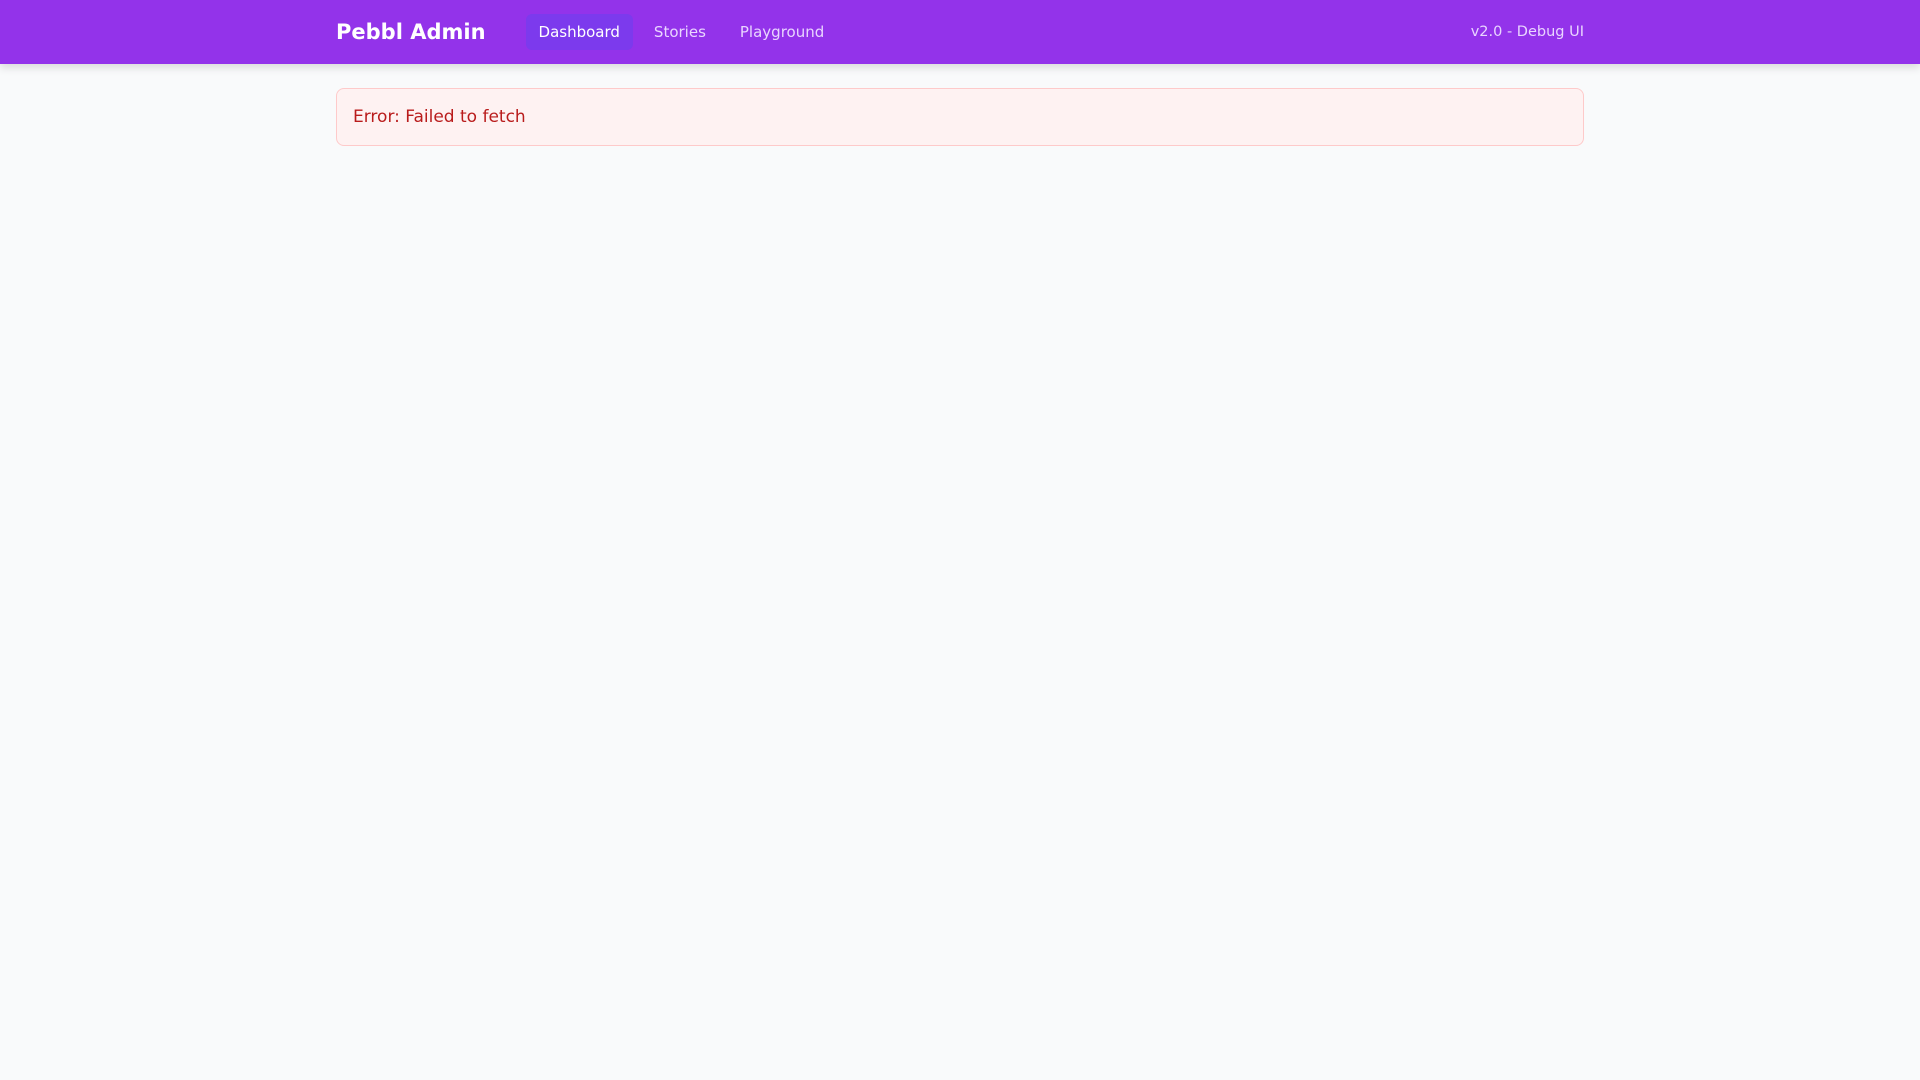 The height and width of the screenshot is (1080, 1920). Describe the element at coordinates (411, 32) in the screenshot. I see `app-logo: Pebbl Admin` at that location.